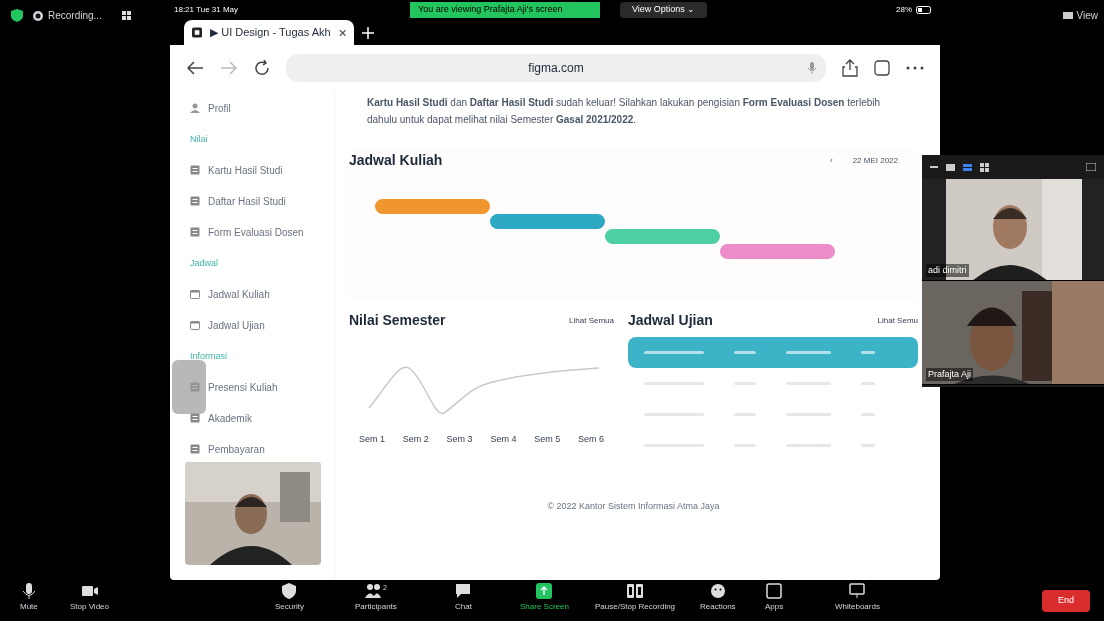 Image resolution: width=1104 pixels, height=621 pixels. I want to click on axis-label: Sem 5, so click(547, 439).